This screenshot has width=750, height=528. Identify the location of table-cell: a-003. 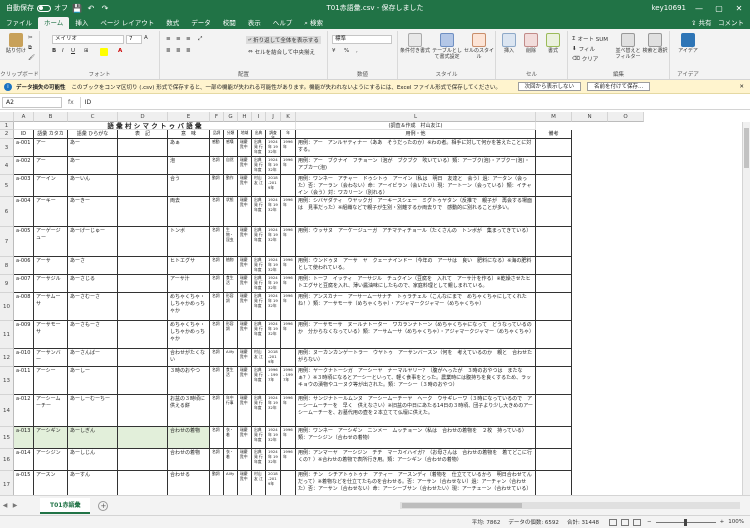
(24, 186).